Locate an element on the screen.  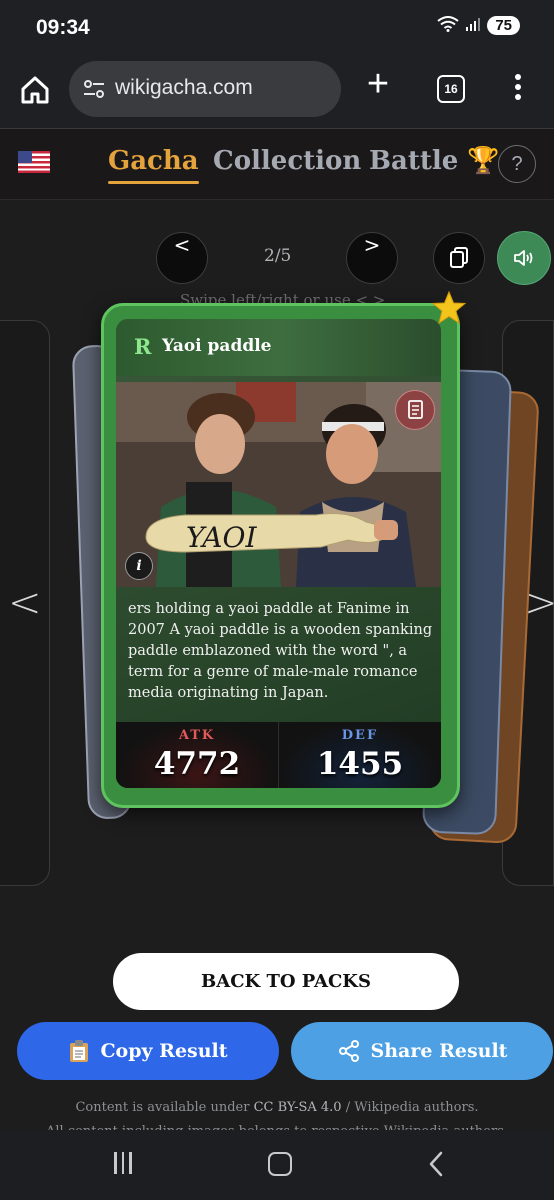
status-icons: 75 is located at coordinates (478, 25).